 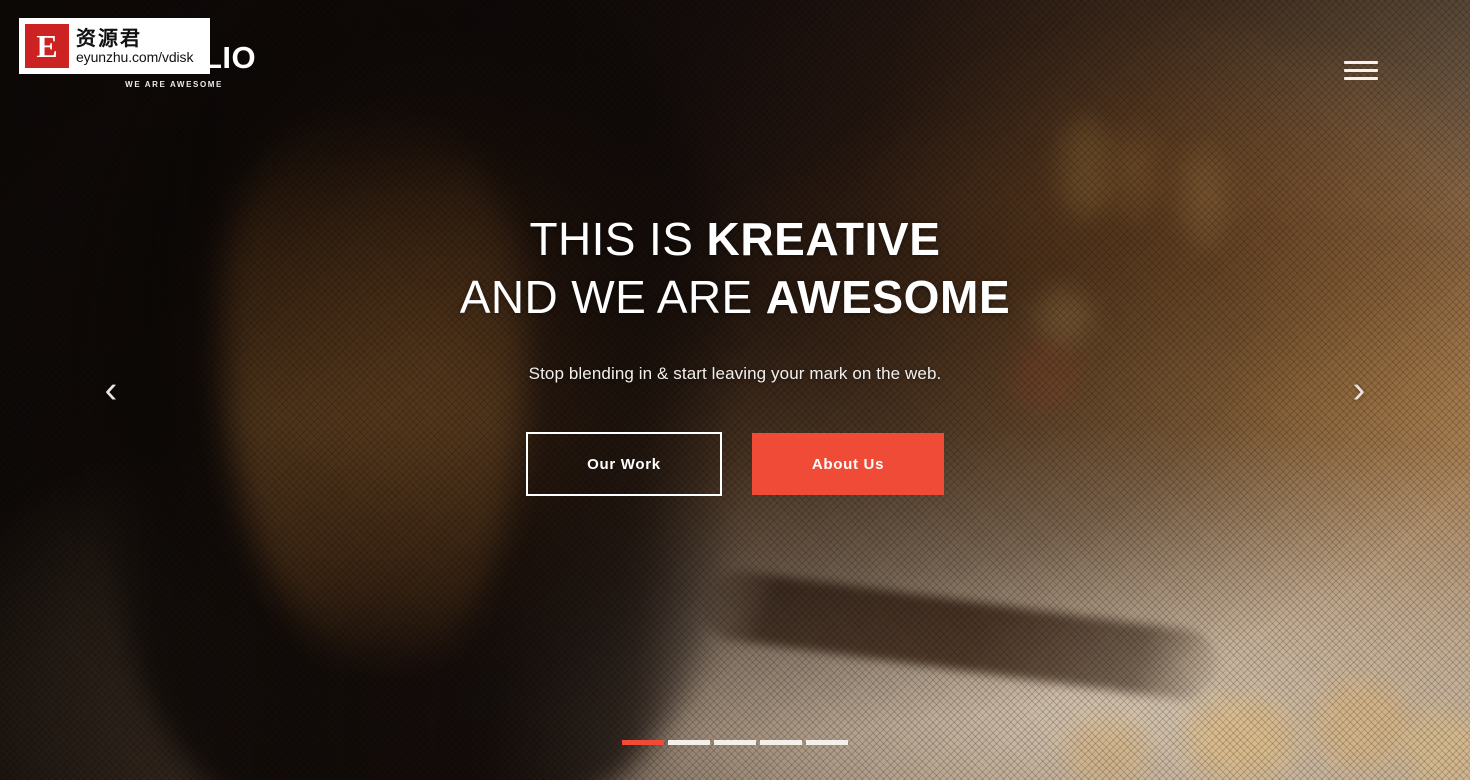 I want to click on brand-tagline: WE ARE AWESOME, so click(x=174, y=84).